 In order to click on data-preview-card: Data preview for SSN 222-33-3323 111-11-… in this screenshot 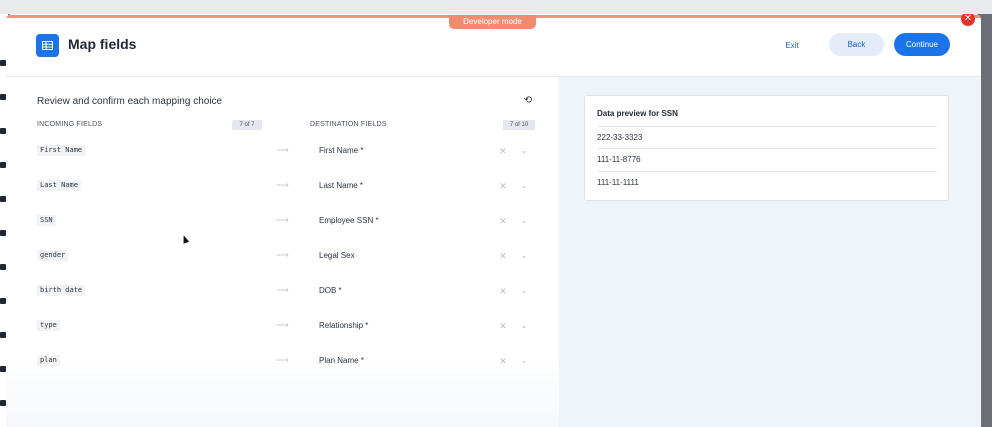, I will do `click(766, 148)`.